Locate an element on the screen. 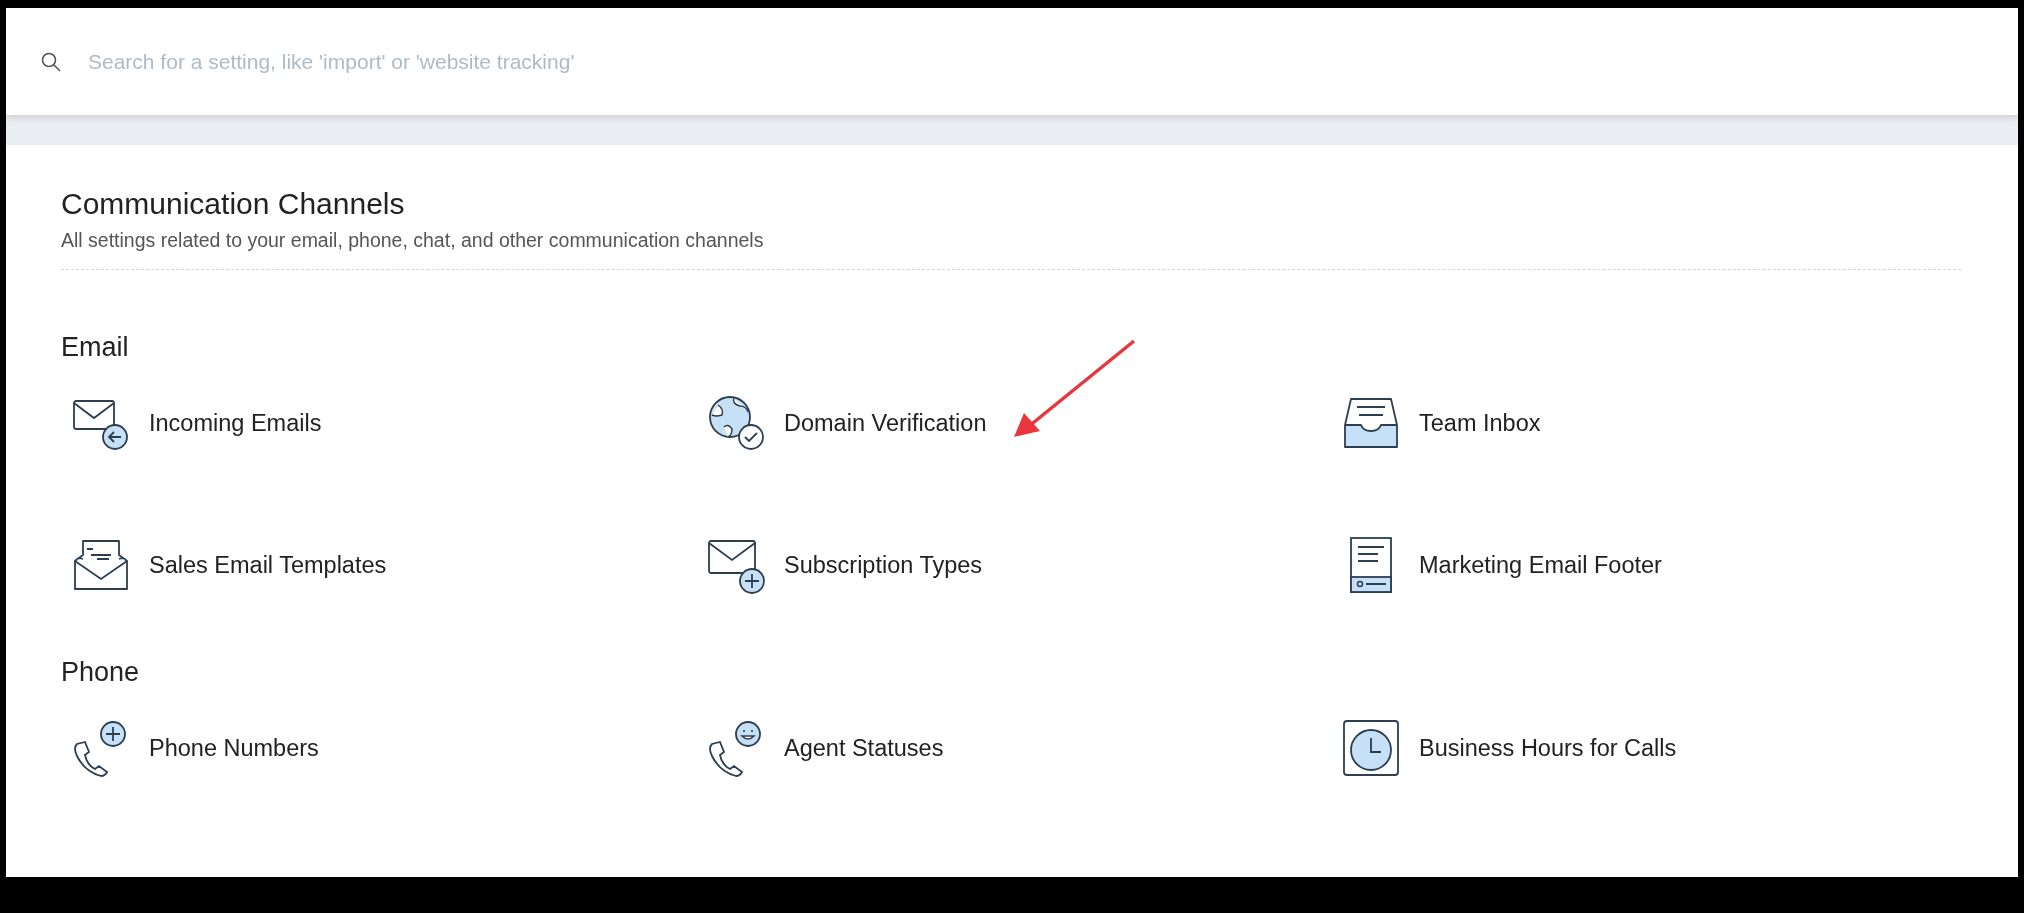  setting-link: Domain Verification is located at coordinates (885, 423).